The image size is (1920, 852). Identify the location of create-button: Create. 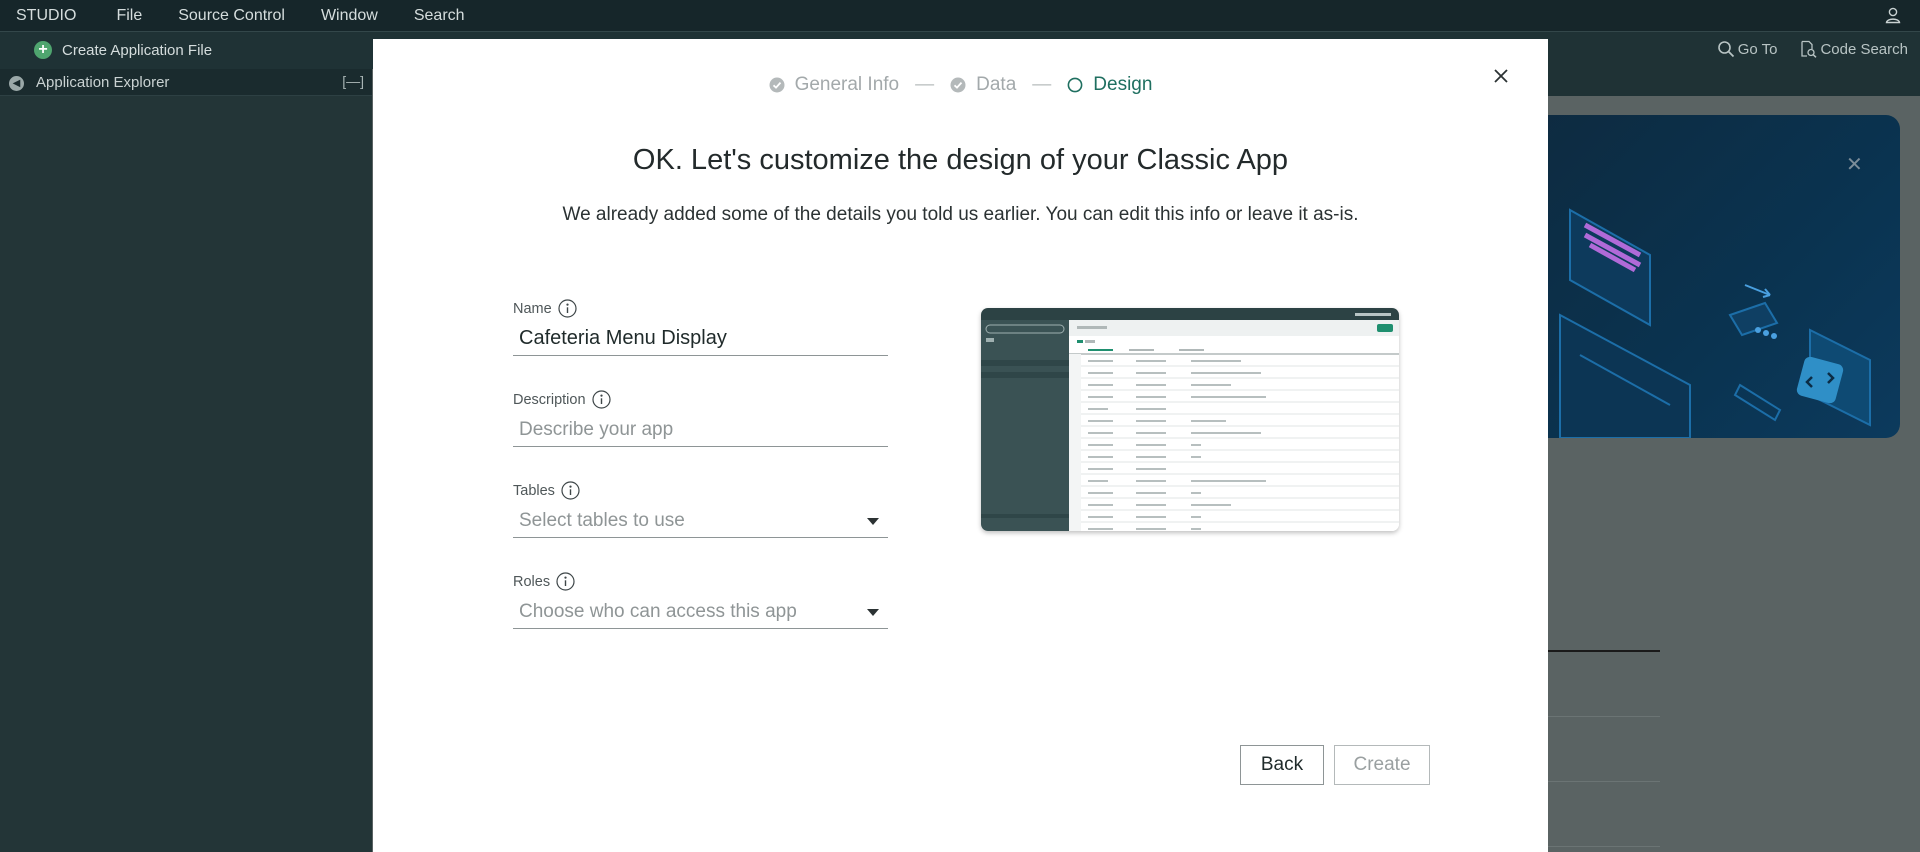
(1382, 765).